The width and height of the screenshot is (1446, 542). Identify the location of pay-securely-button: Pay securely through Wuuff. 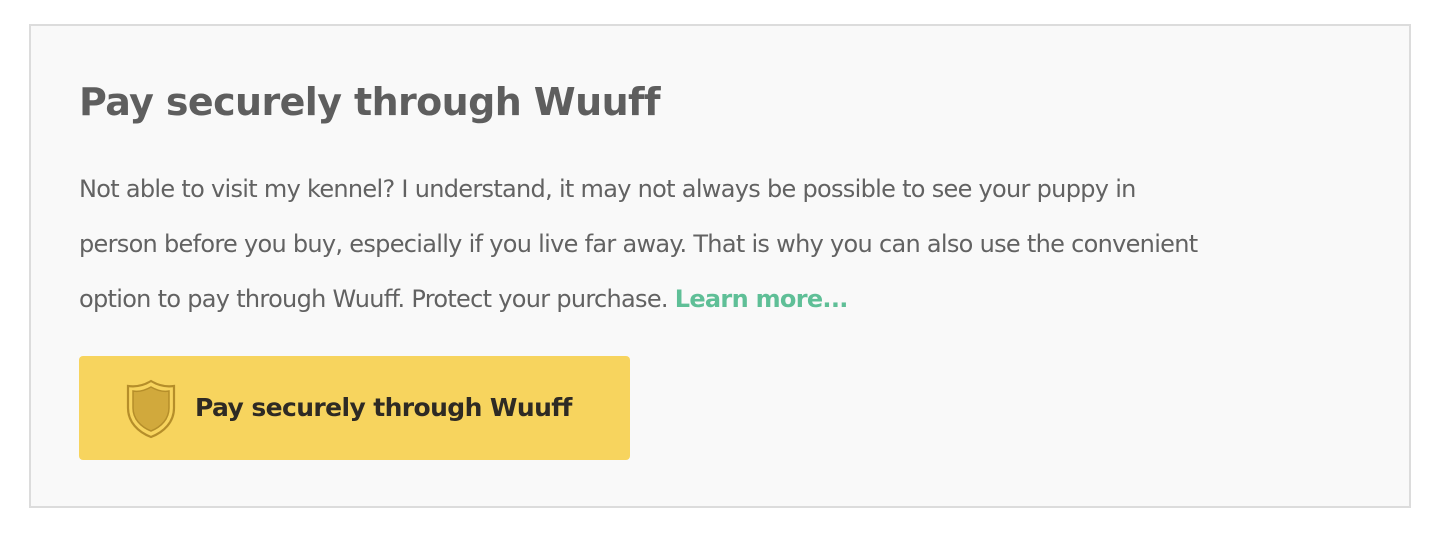
(354, 408).